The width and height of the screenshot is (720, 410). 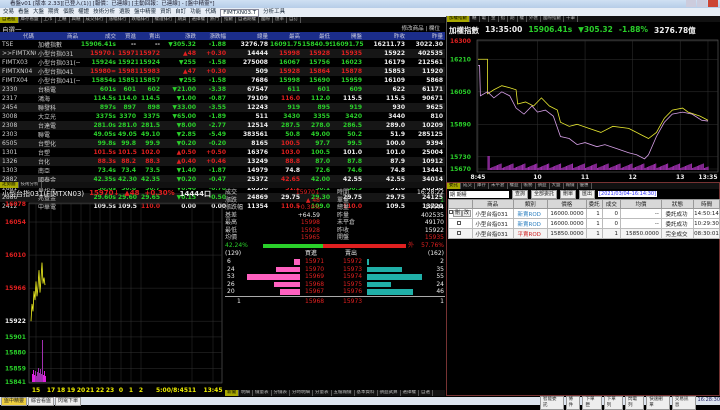 What do you see at coordinates (568, 194) in the screenshot?
I see `delete-order-button: 刪單` at bounding box center [568, 194].